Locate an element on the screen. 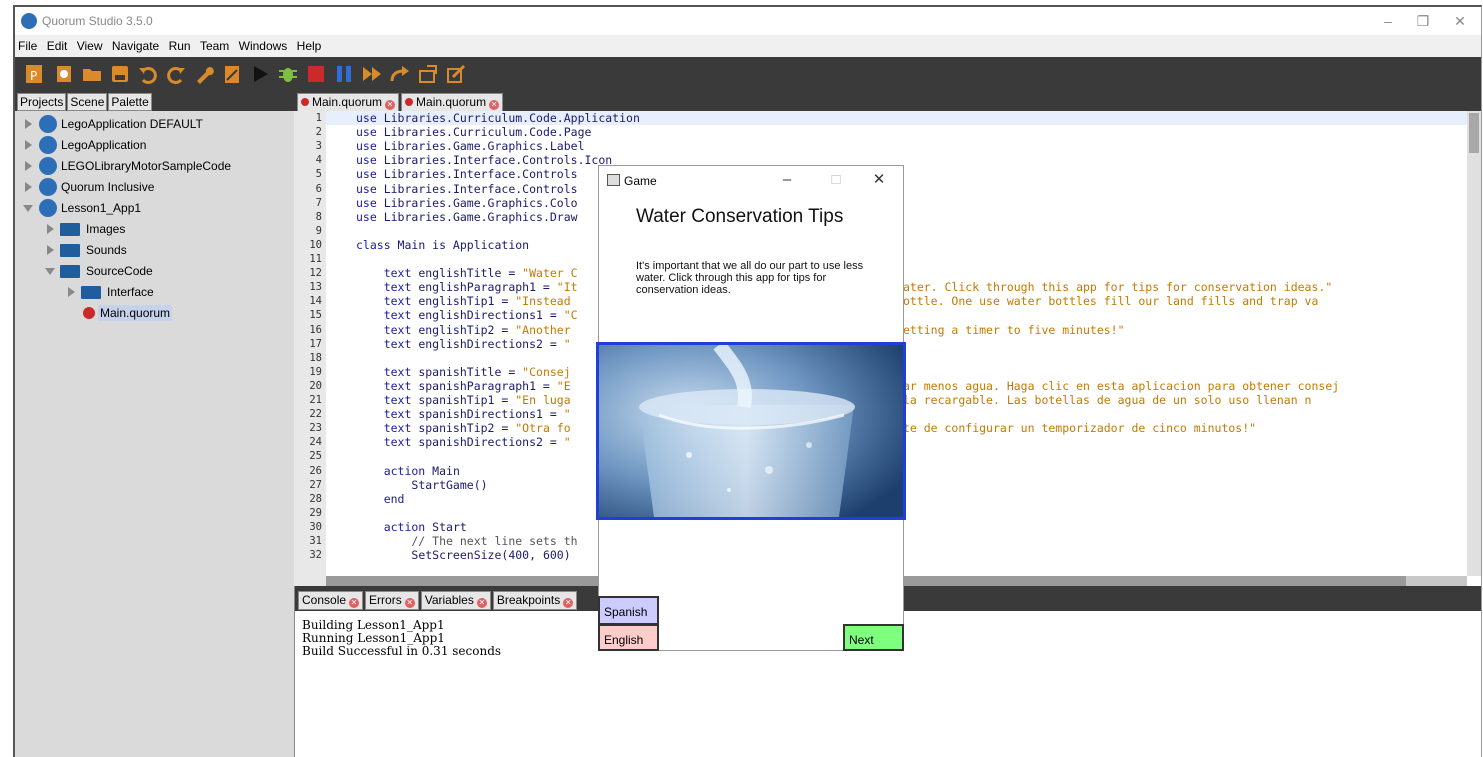 The width and height of the screenshot is (1483, 757). water-glass-illustration is located at coordinates (751, 431).